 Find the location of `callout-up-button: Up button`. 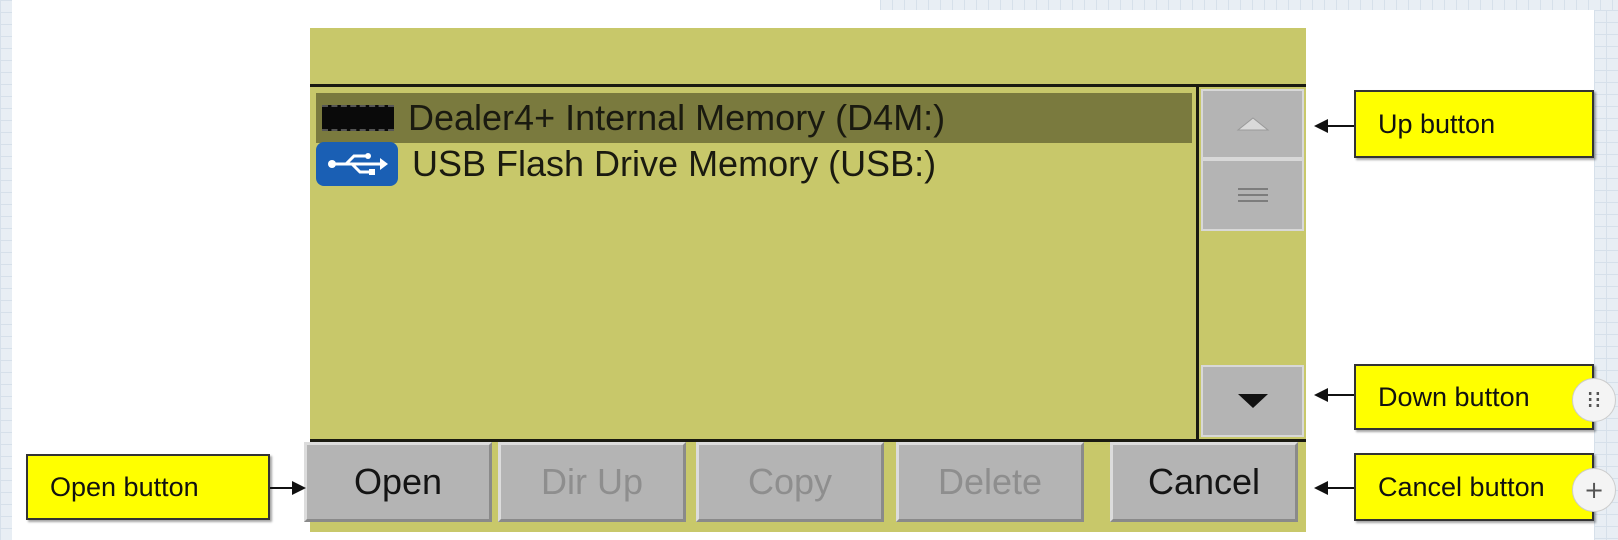

callout-up-button: Up button is located at coordinates (1474, 124).